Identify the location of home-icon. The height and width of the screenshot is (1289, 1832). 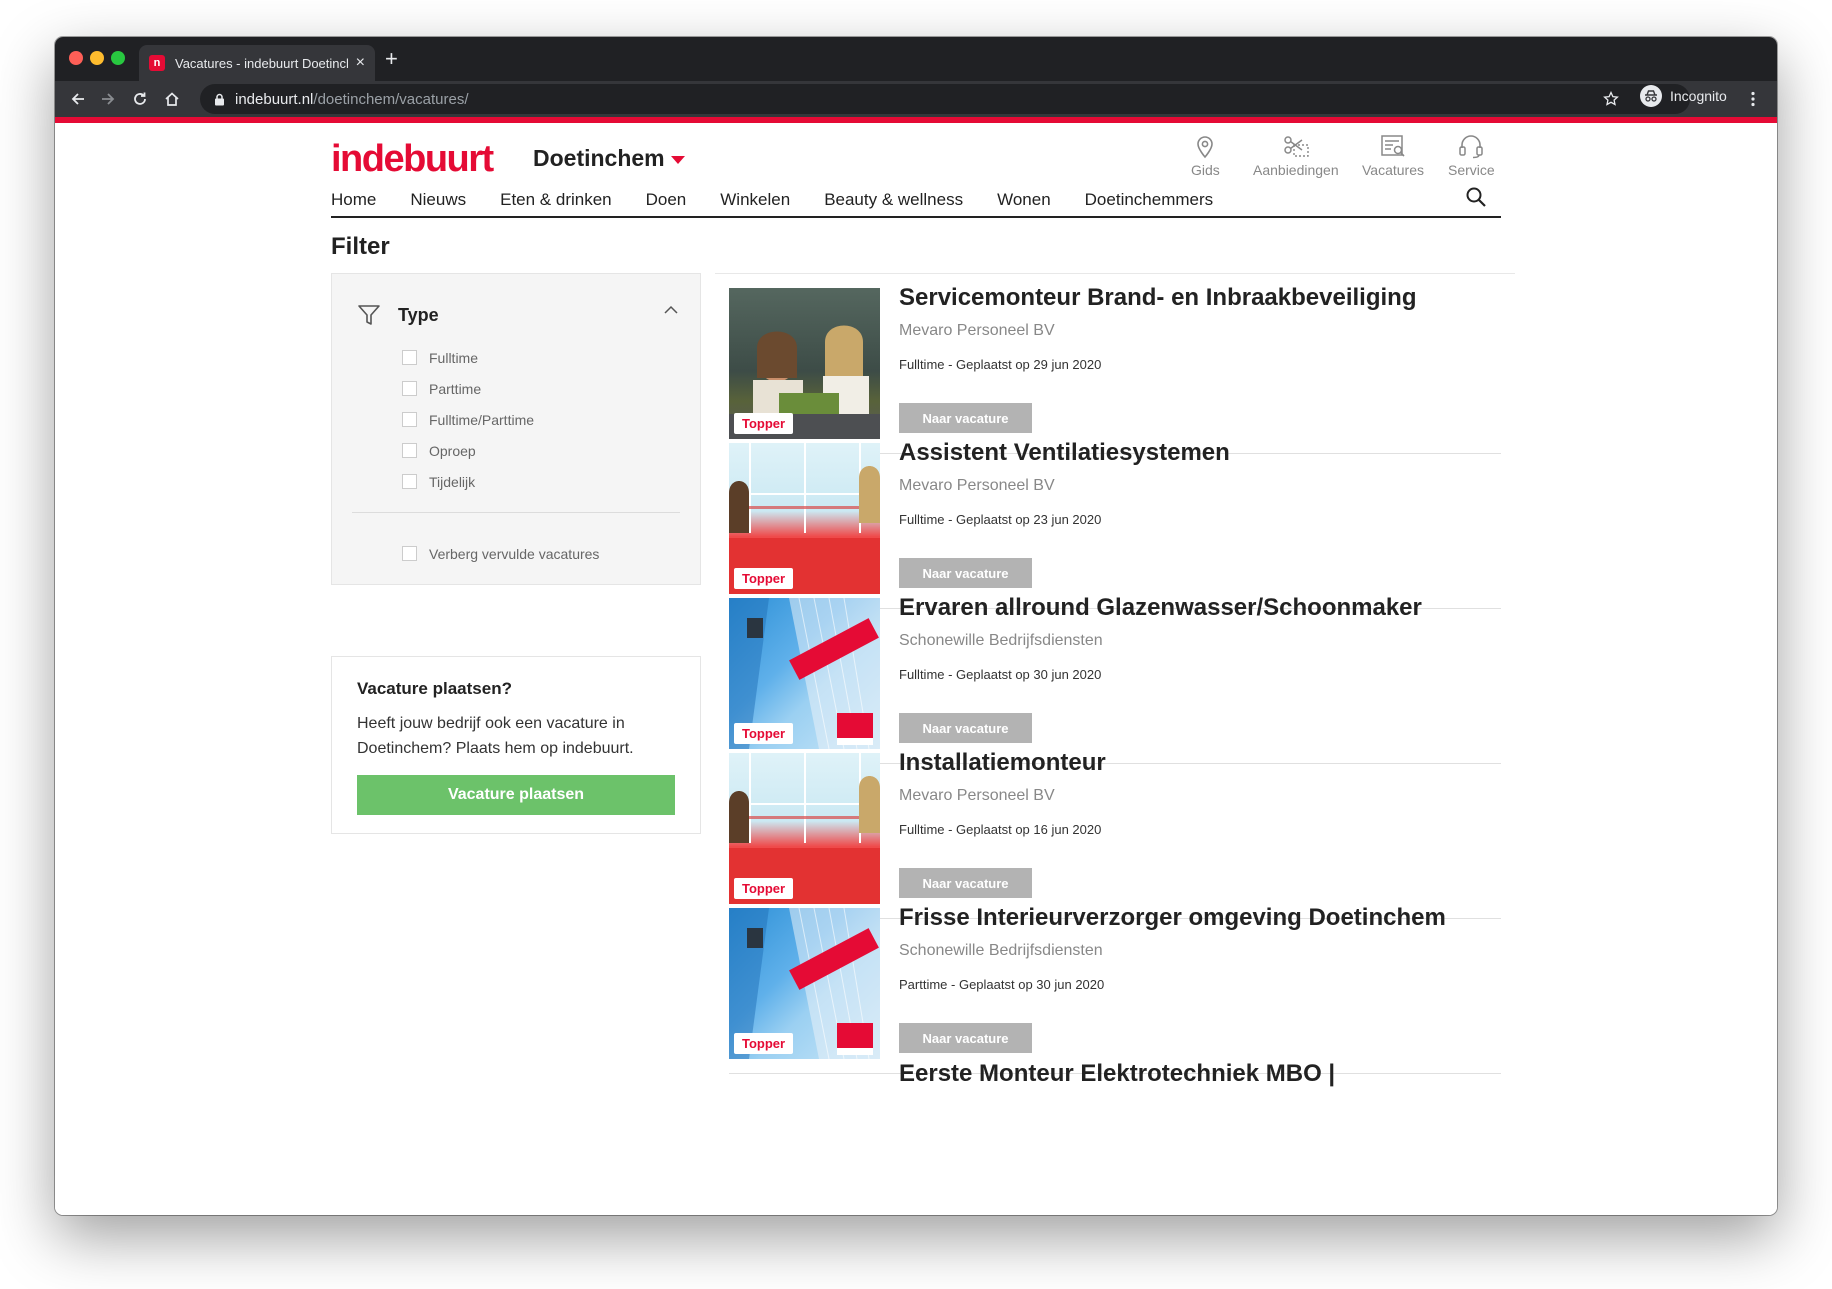
(172, 99).